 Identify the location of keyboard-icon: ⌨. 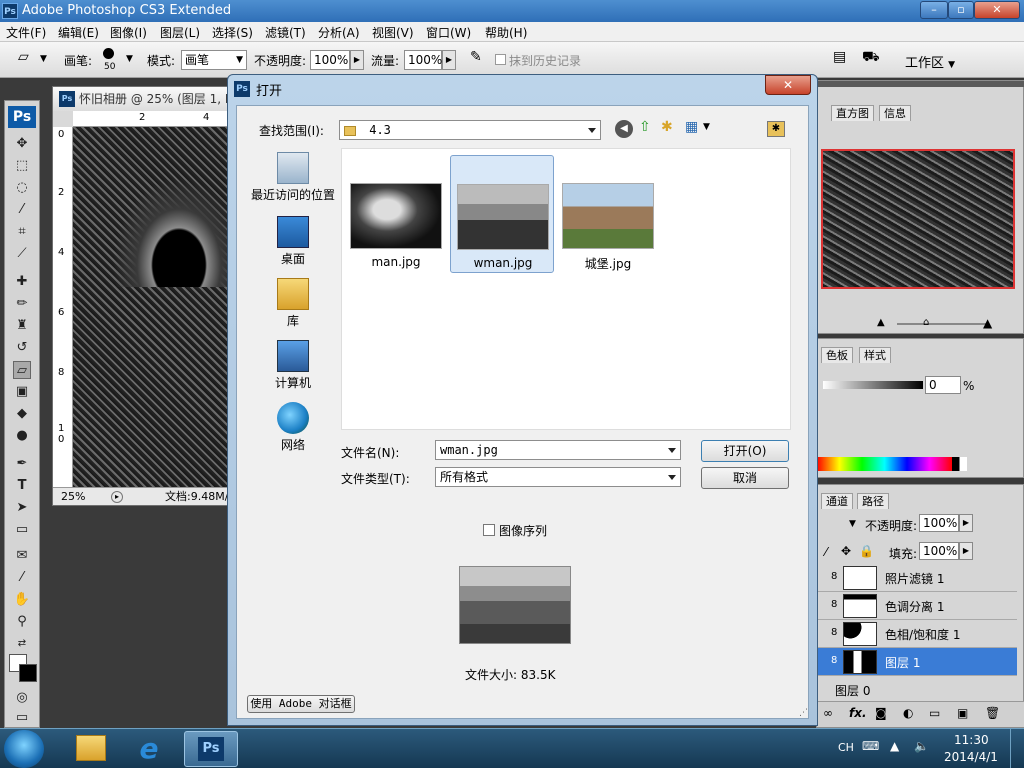
(870, 746).